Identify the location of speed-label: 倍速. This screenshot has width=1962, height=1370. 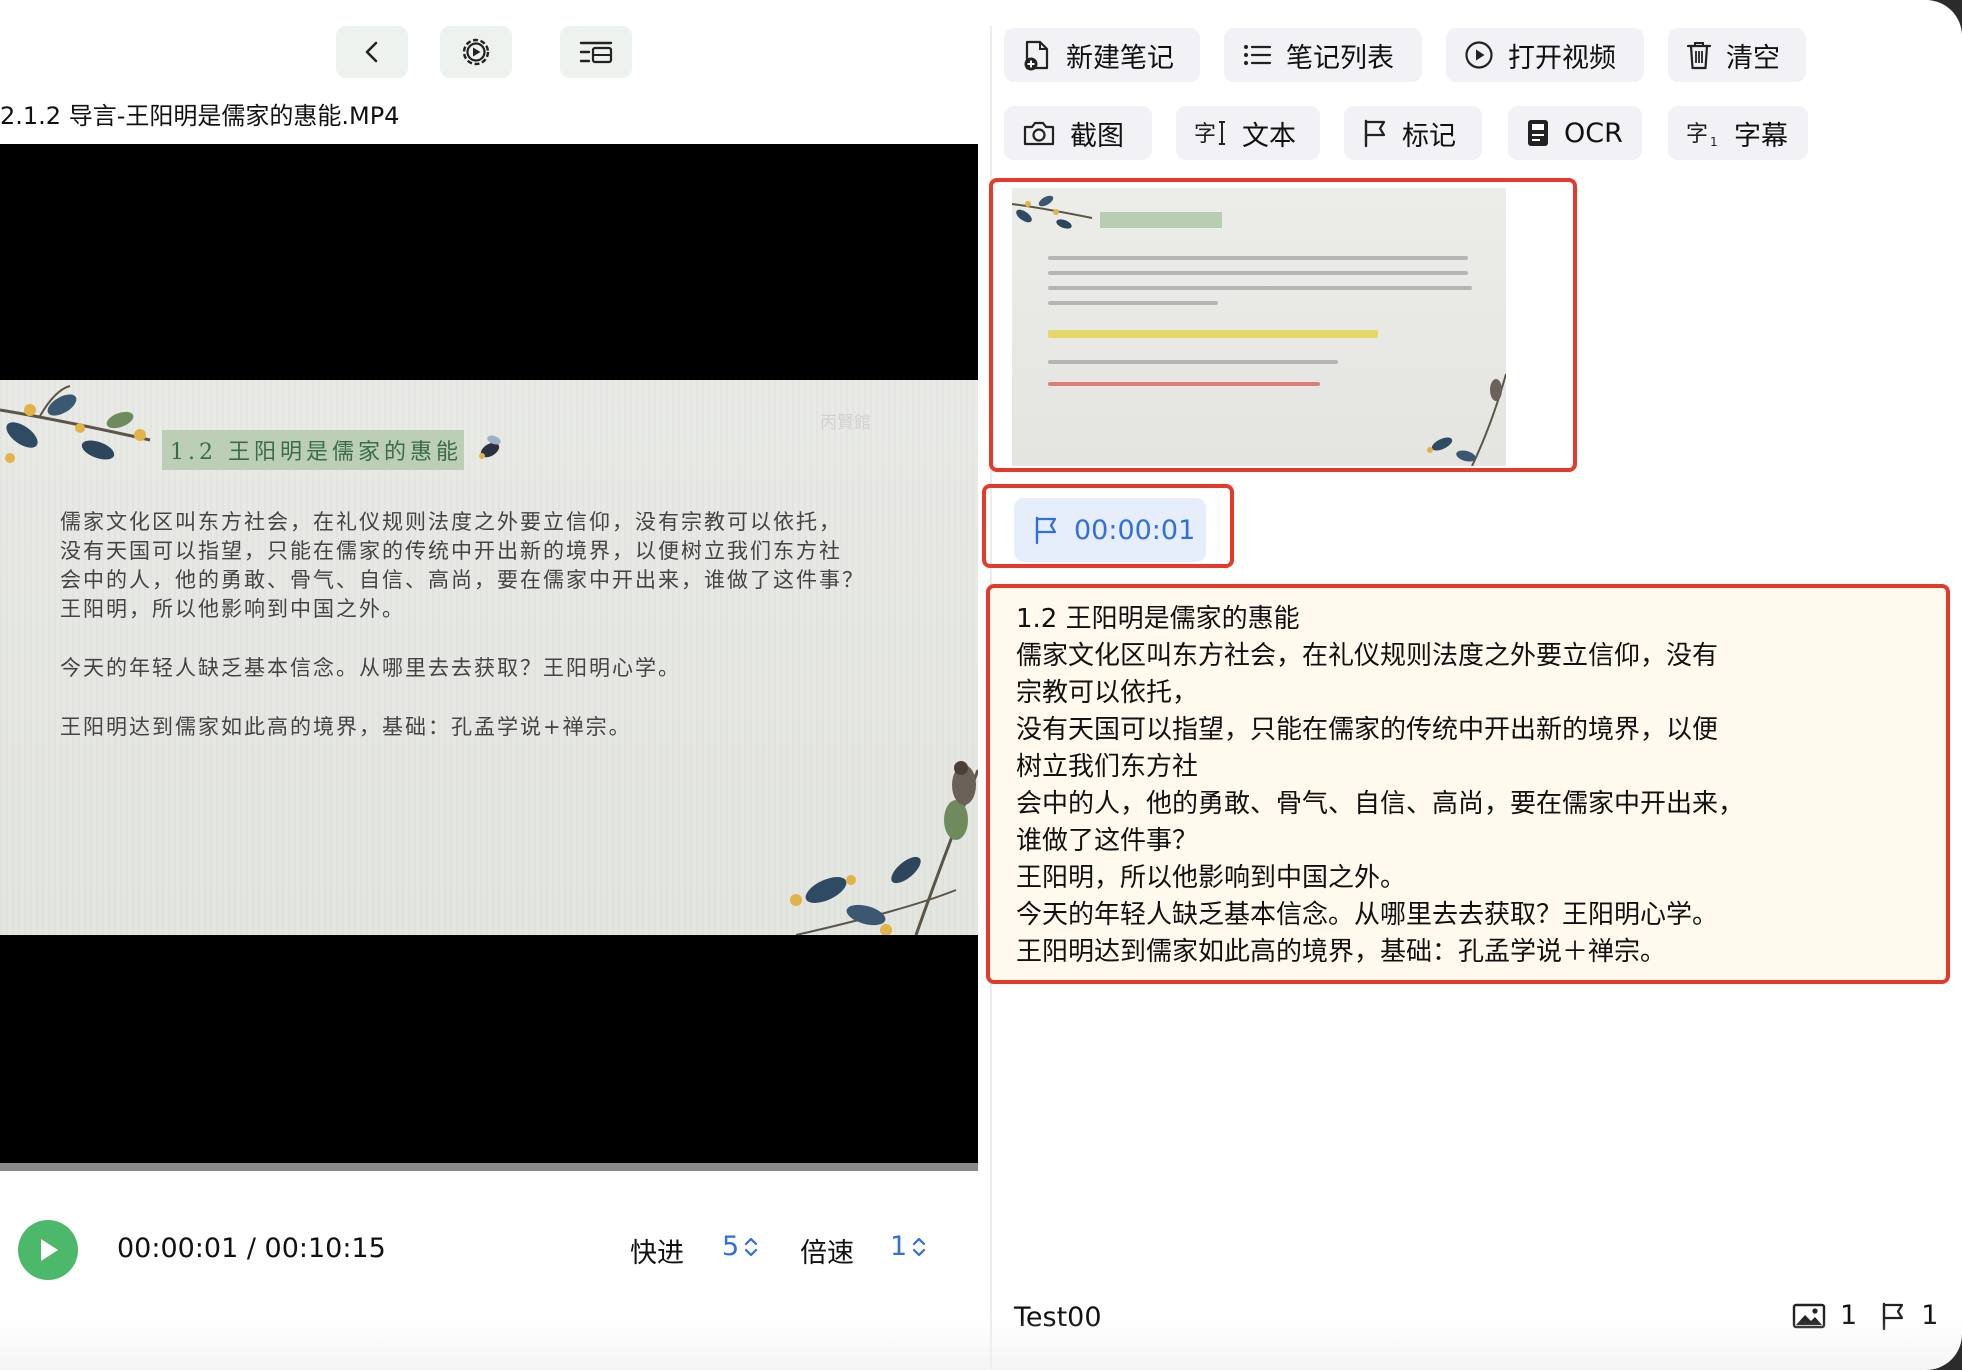
(827, 1253).